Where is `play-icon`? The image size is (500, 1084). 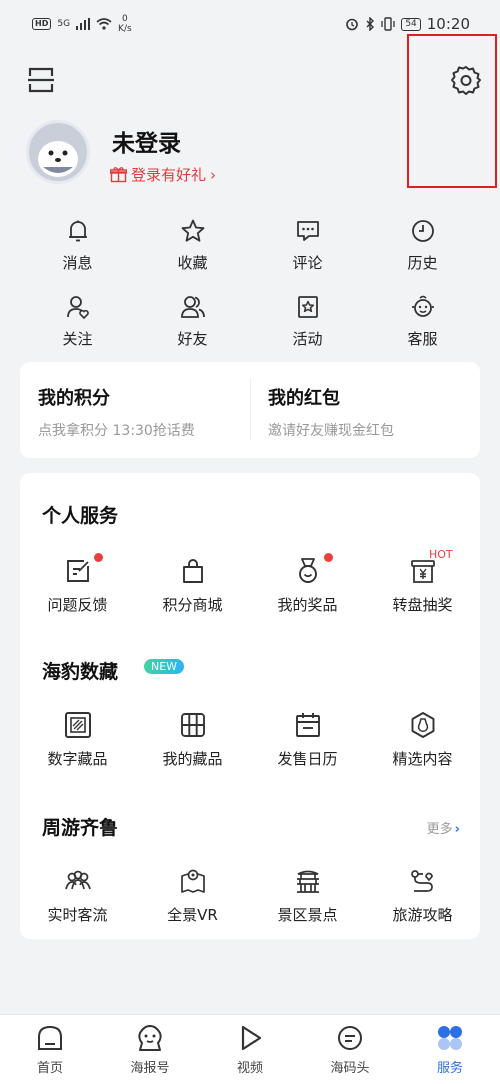
play-icon is located at coordinates (251, 1038).